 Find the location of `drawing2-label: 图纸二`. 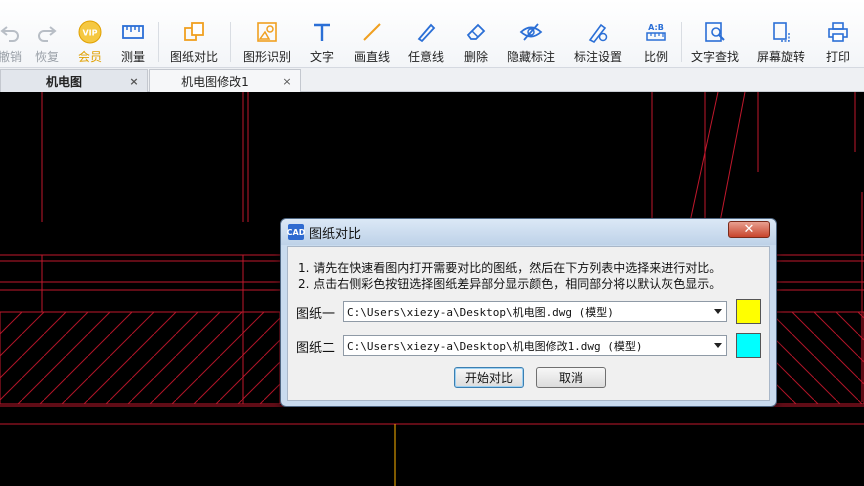

drawing2-label: 图纸二 is located at coordinates (316, 348).